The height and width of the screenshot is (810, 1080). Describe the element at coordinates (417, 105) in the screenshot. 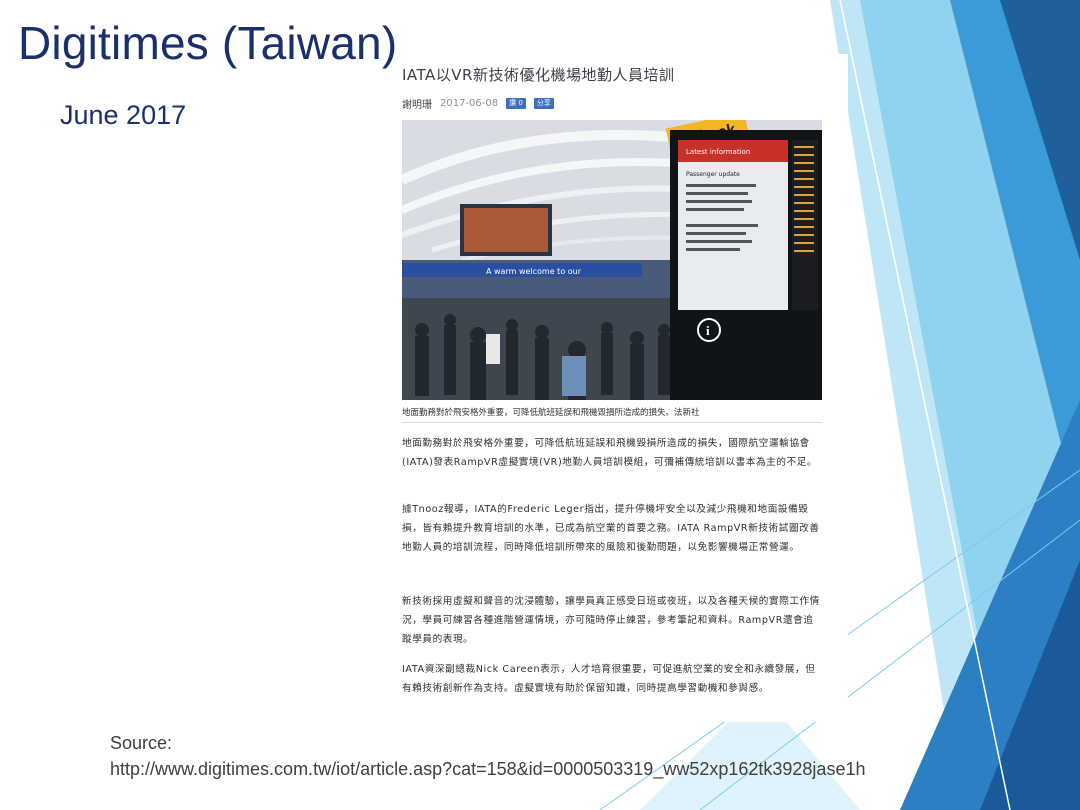

I see `article-author: 謝明珊` at that location.